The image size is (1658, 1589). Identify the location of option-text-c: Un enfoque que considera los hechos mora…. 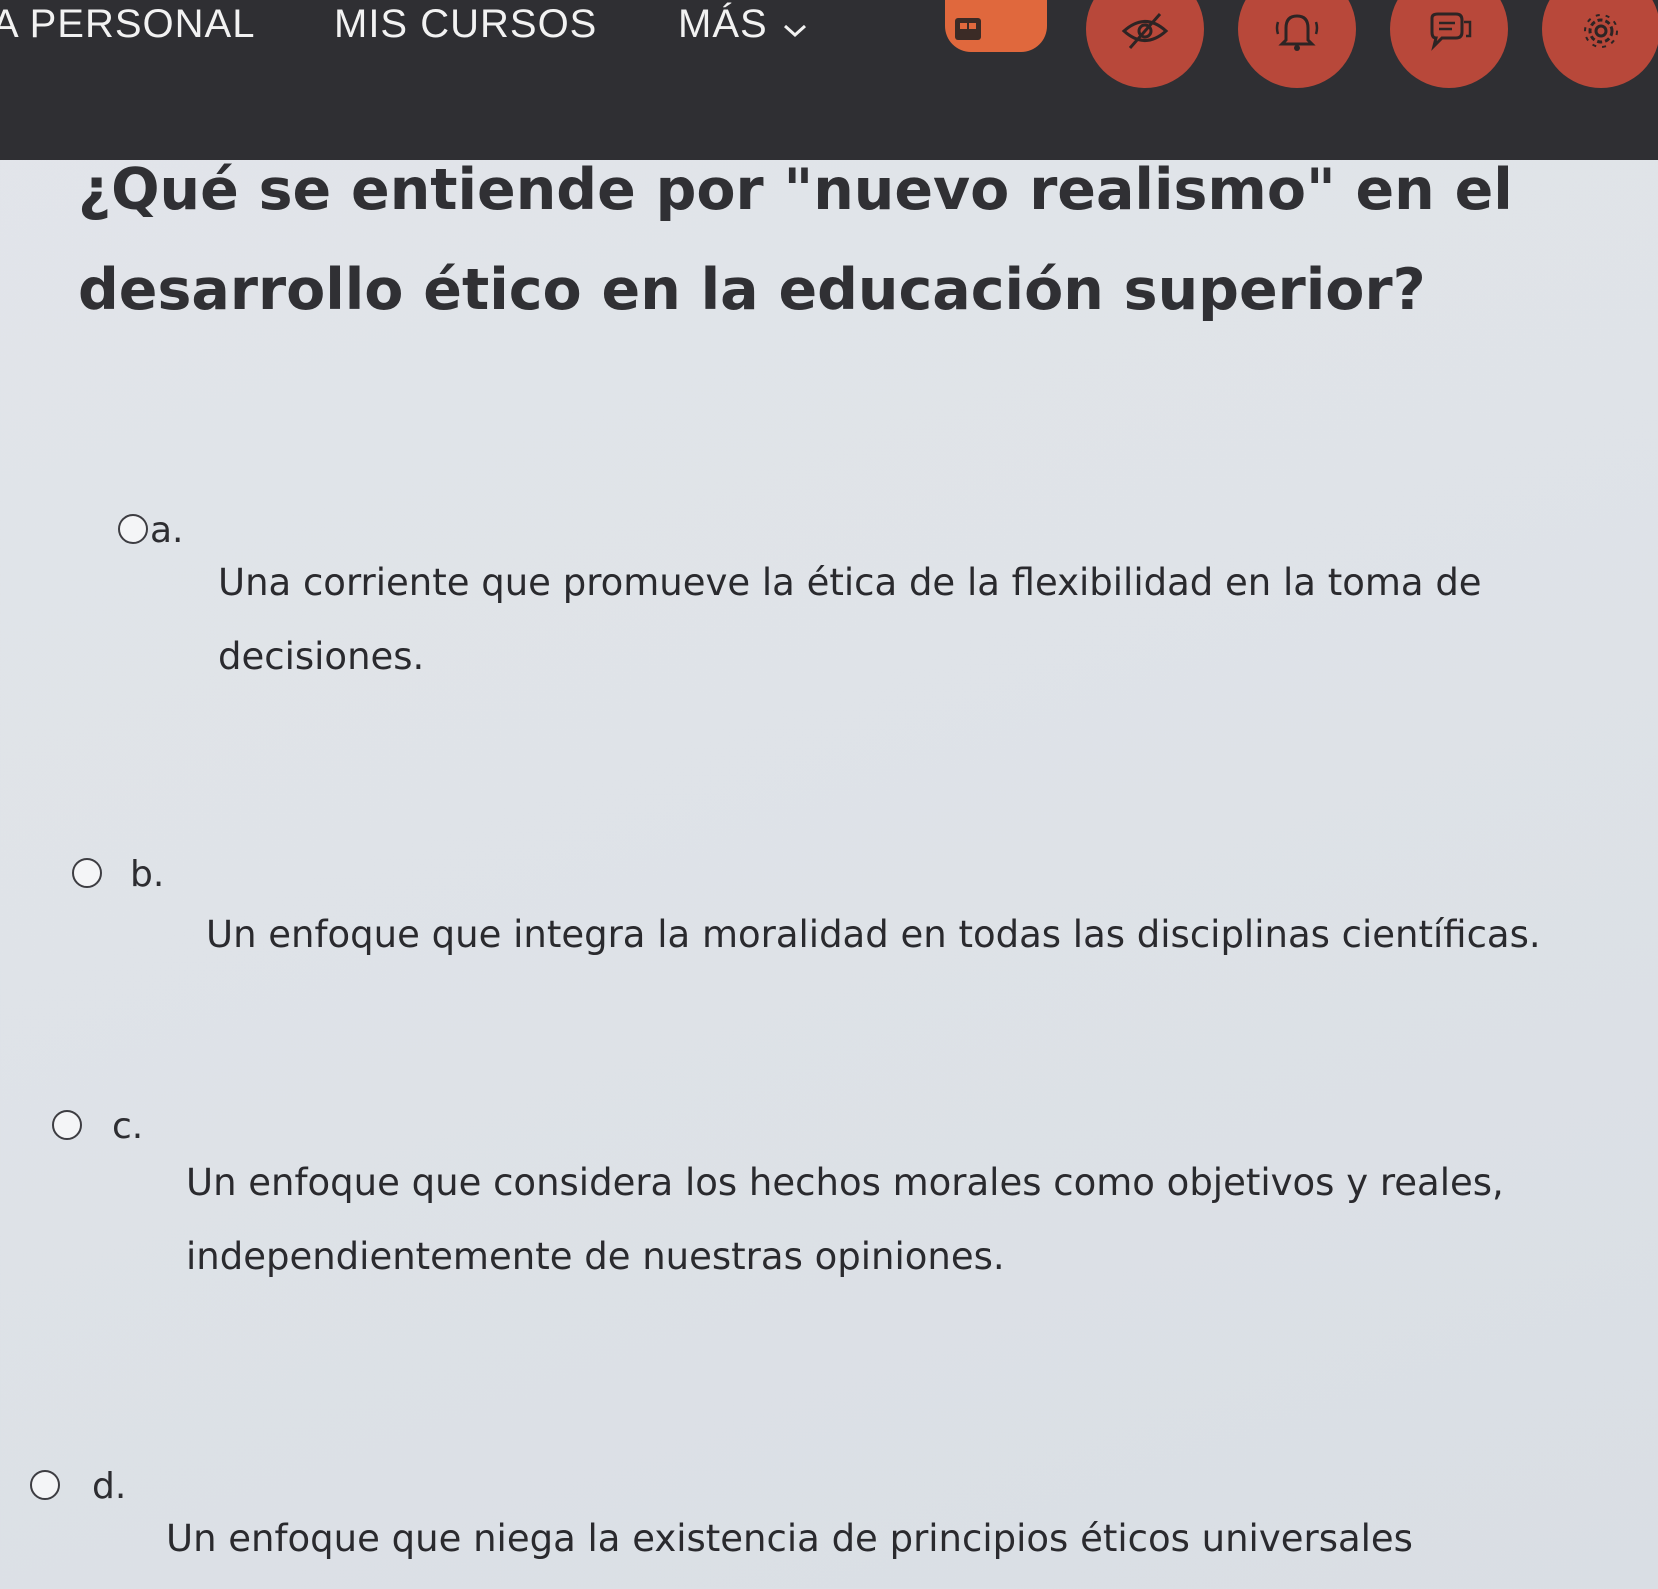
(845, 1219).